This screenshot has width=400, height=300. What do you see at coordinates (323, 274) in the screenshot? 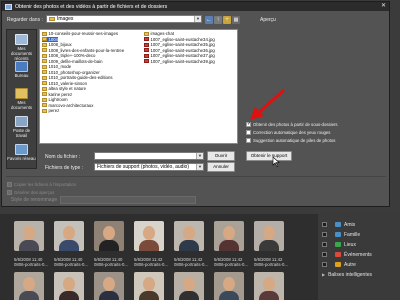
I see `expand-arrow-icon: ▶` at bounding box center [323, 274].